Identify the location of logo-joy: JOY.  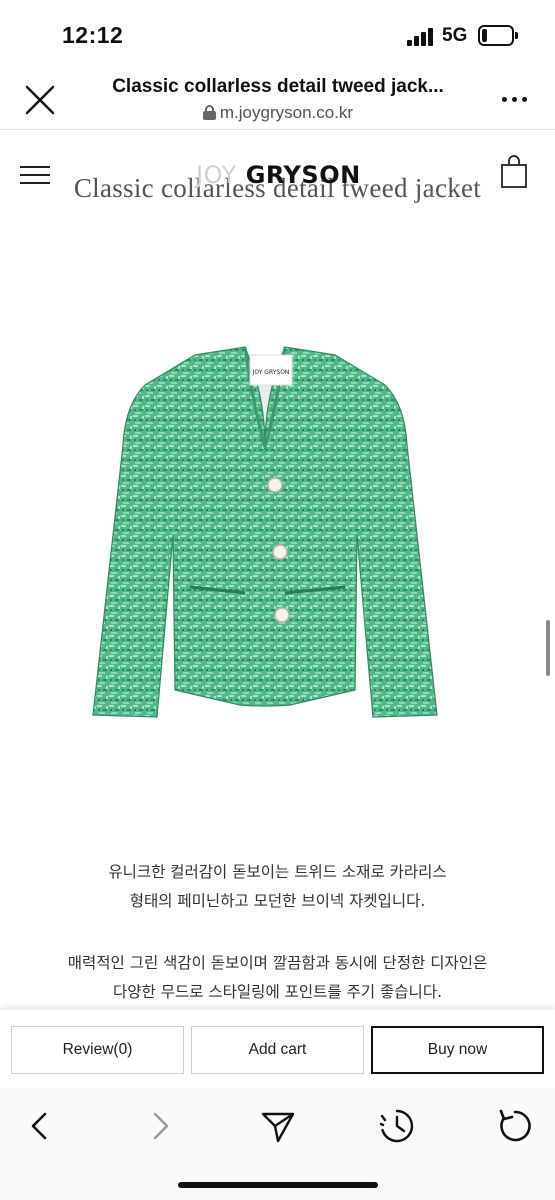
(216, 175).